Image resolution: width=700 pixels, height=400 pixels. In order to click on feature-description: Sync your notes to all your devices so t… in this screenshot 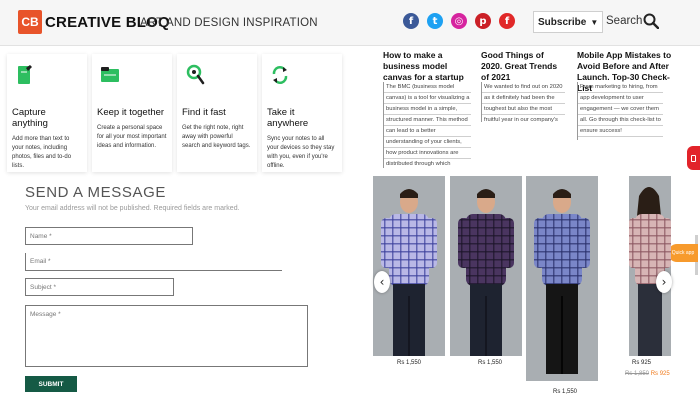, I will do `click(301, 152)`.